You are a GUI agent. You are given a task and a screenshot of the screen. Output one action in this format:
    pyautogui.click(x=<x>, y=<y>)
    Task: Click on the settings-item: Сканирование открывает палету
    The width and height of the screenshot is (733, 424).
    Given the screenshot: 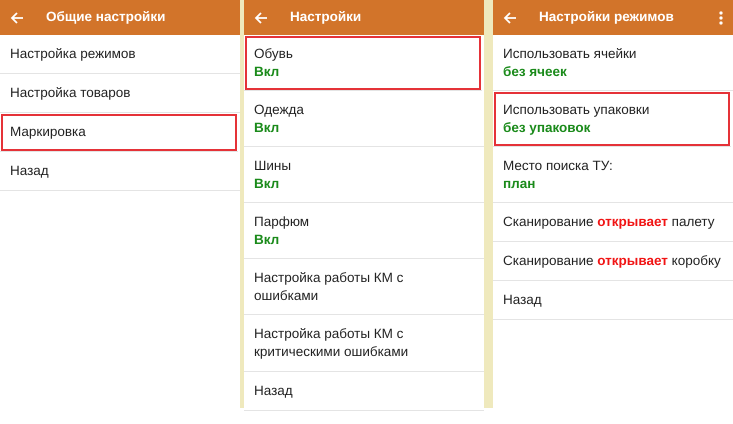 What is the action you would take?
    pyautogui.click(x=613, y=222)
    